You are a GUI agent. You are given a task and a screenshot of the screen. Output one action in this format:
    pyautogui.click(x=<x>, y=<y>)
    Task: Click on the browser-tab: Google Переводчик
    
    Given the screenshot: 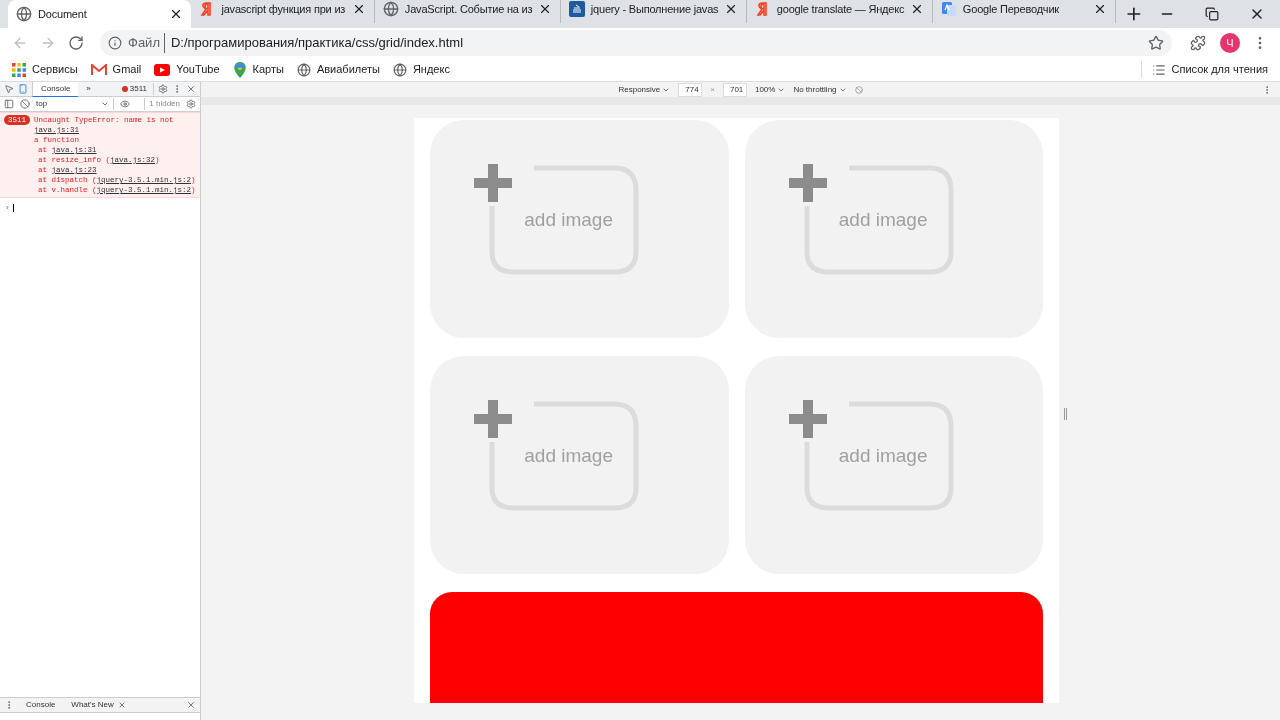 What is the action you would take?
    pyautogui.click(x=1024, y=11)
    